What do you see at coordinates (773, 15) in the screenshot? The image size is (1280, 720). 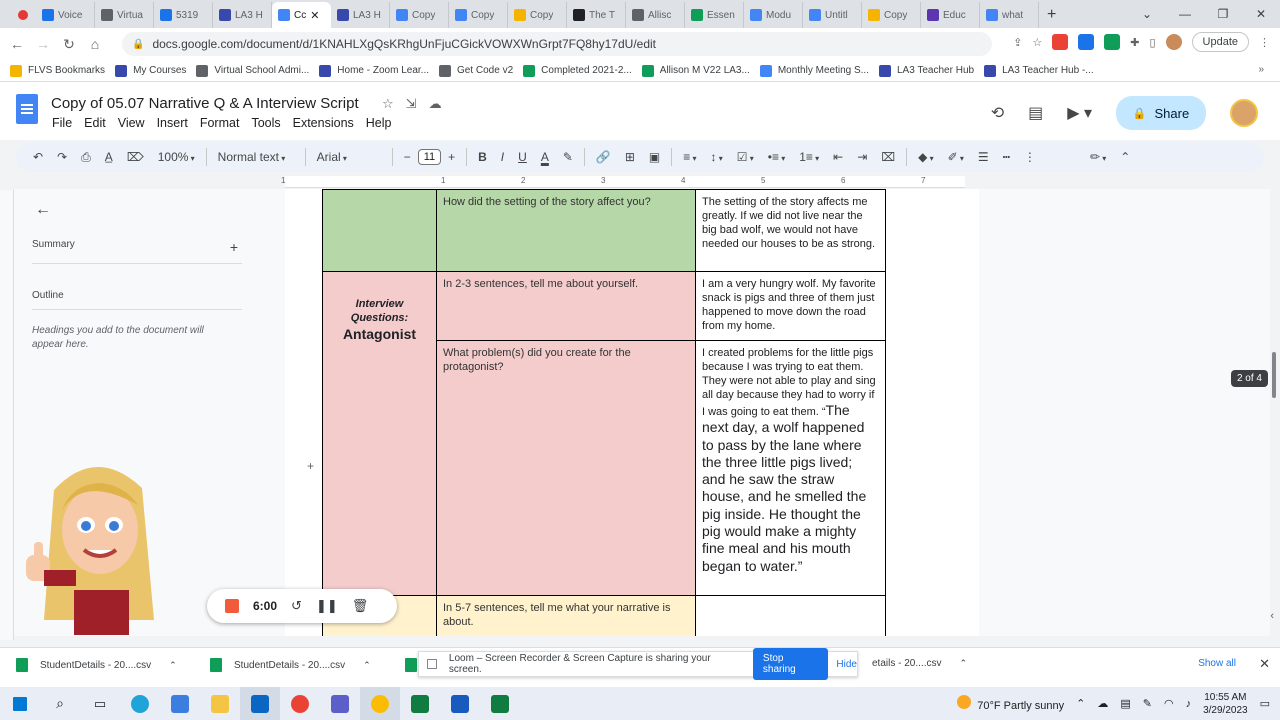 I see `browser-tab: Modu` at bounding box center [773, 15].